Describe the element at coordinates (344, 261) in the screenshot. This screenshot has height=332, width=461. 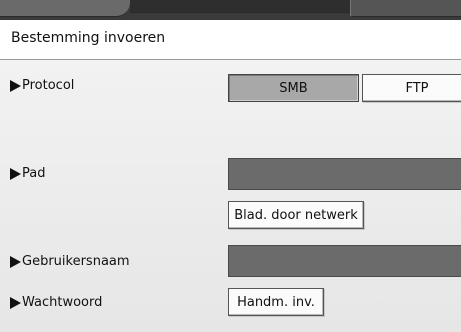
I see `username-input` at that location.